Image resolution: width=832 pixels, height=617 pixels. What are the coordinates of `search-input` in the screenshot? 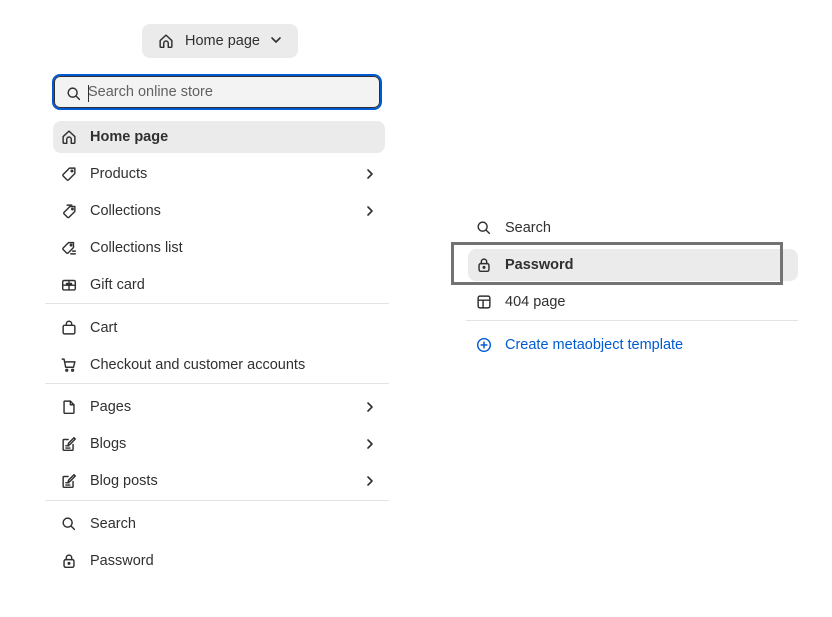 It's located at (228, 92).